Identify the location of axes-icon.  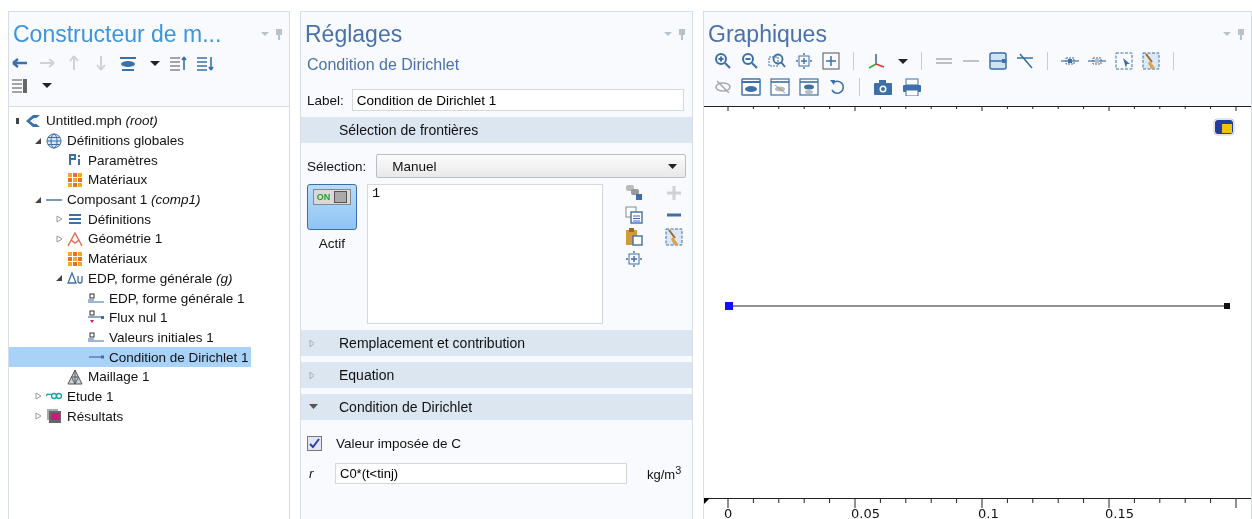
(876, 61).